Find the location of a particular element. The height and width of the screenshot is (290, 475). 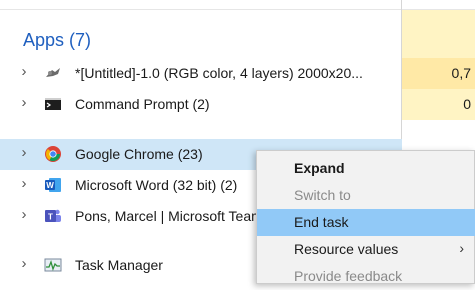

menu-item-label: Expand is located at coordinates (319, 168).